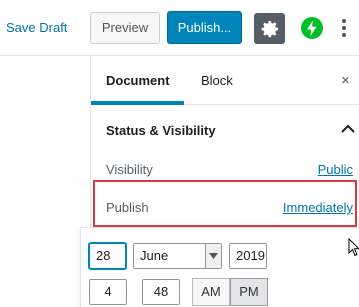  What do you see at coordinates (137, 103) in the screenshot?
I see `active-tab-indicator` at bounding box center [137, 103].